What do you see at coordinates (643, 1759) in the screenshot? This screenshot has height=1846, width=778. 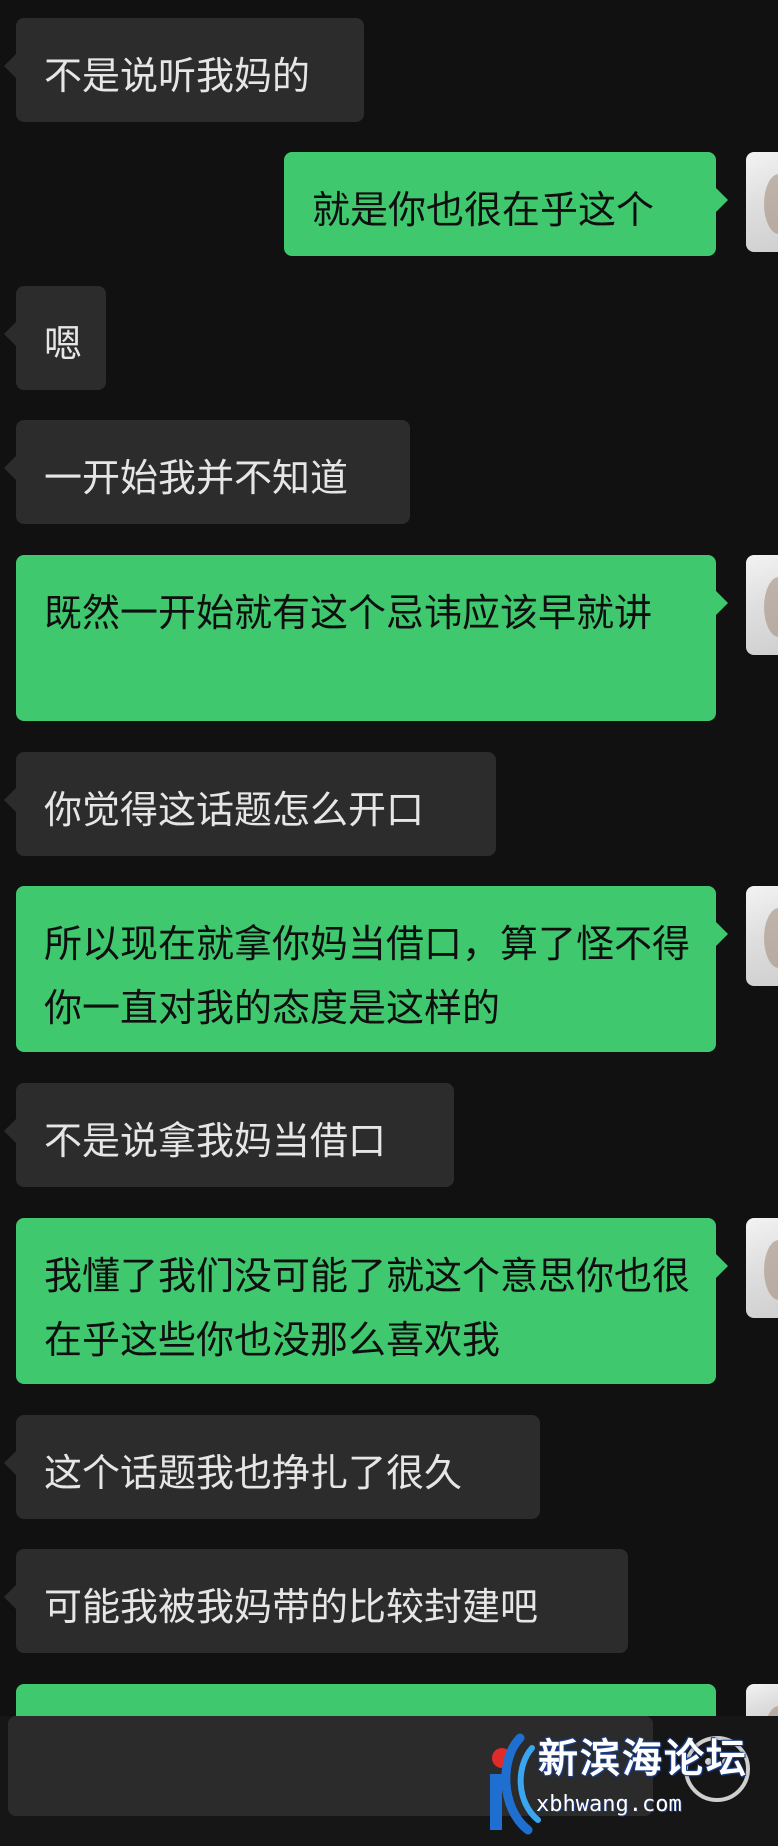 I see `watermark-name: 新滨海论坛` at bounding box center [643, 1759].